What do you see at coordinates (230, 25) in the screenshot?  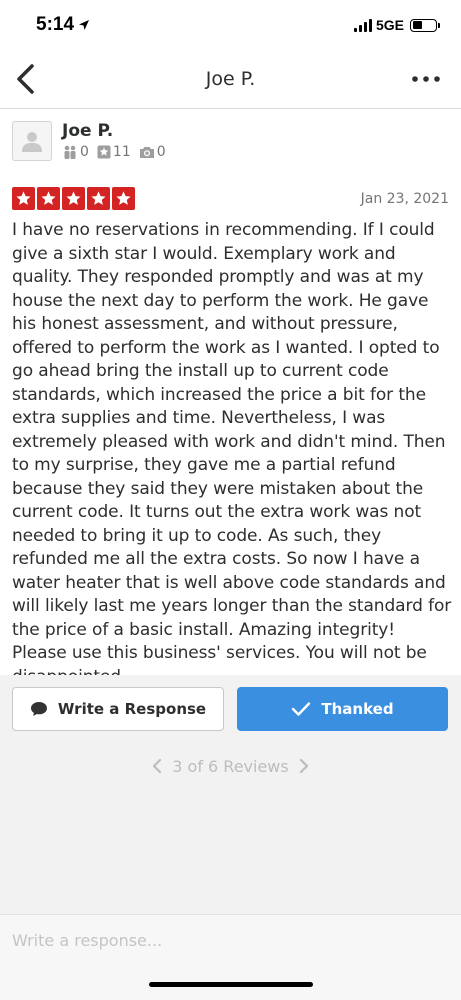 I see `status-bar: 5:14 5GE` at bounding box center [230, 25].